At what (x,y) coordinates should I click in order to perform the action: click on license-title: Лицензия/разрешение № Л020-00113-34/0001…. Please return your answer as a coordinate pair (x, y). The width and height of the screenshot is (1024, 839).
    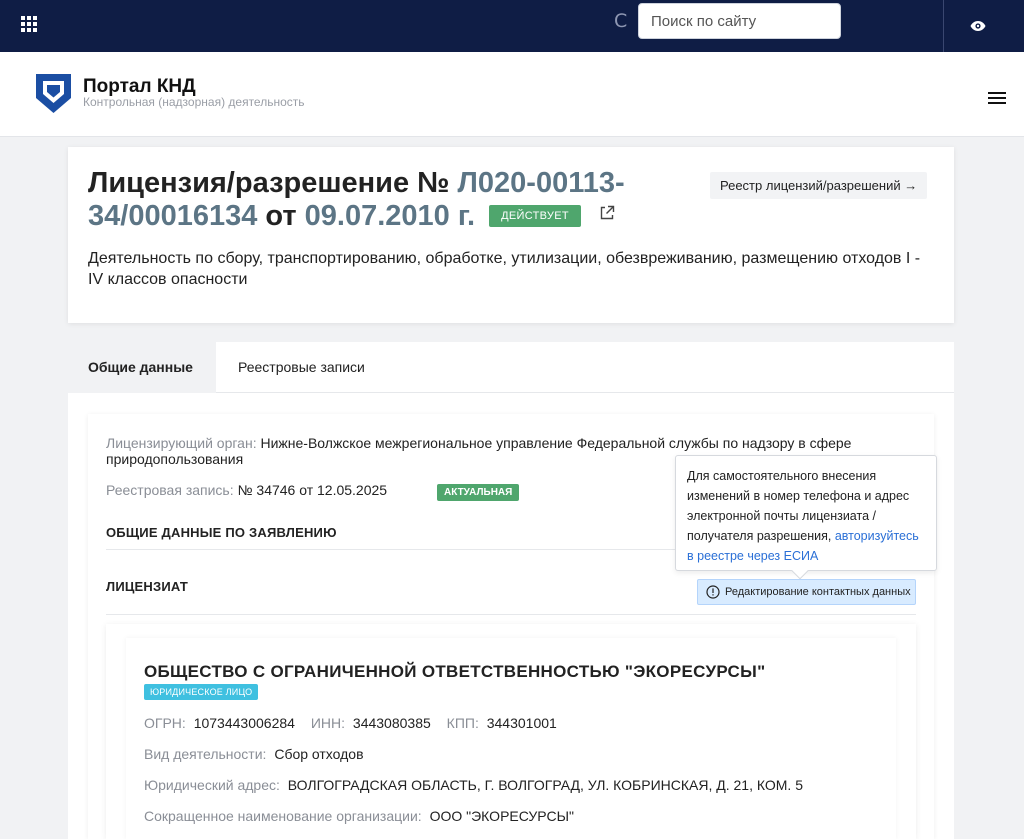
    Looking at the image, I should click on (393, 200).